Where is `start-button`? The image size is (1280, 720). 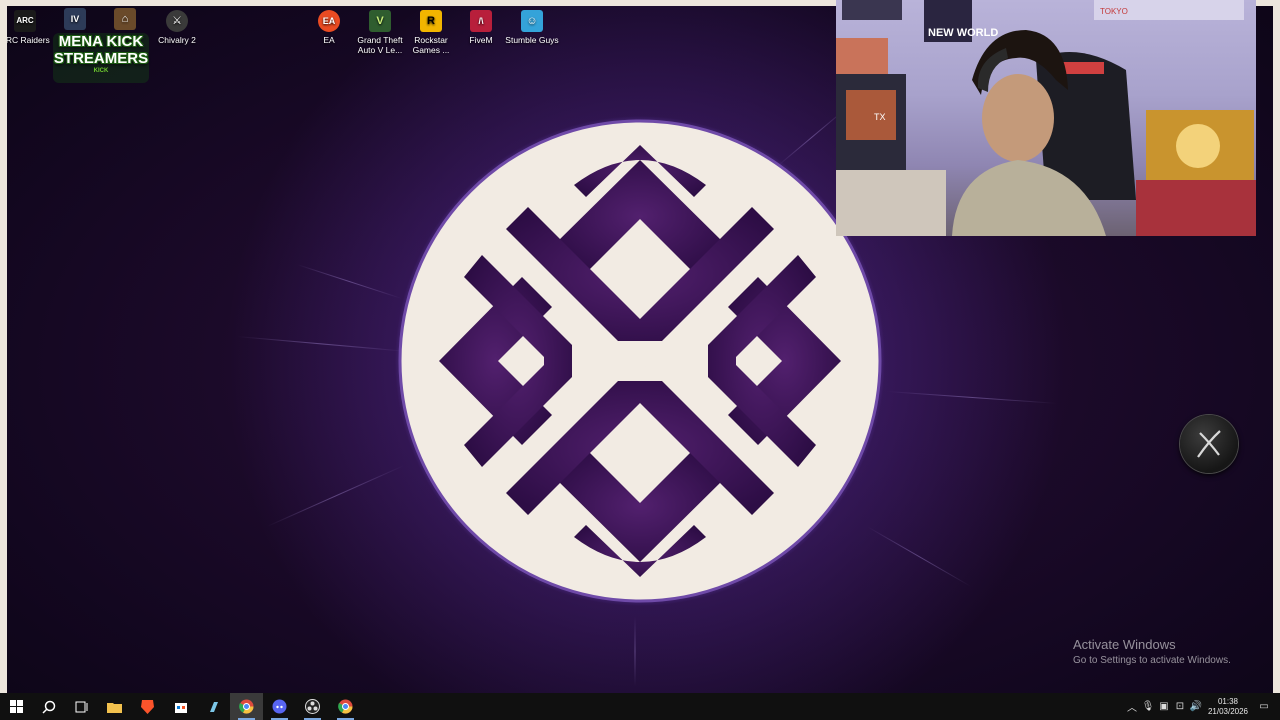 start-button is located at coordinates (16, 706).